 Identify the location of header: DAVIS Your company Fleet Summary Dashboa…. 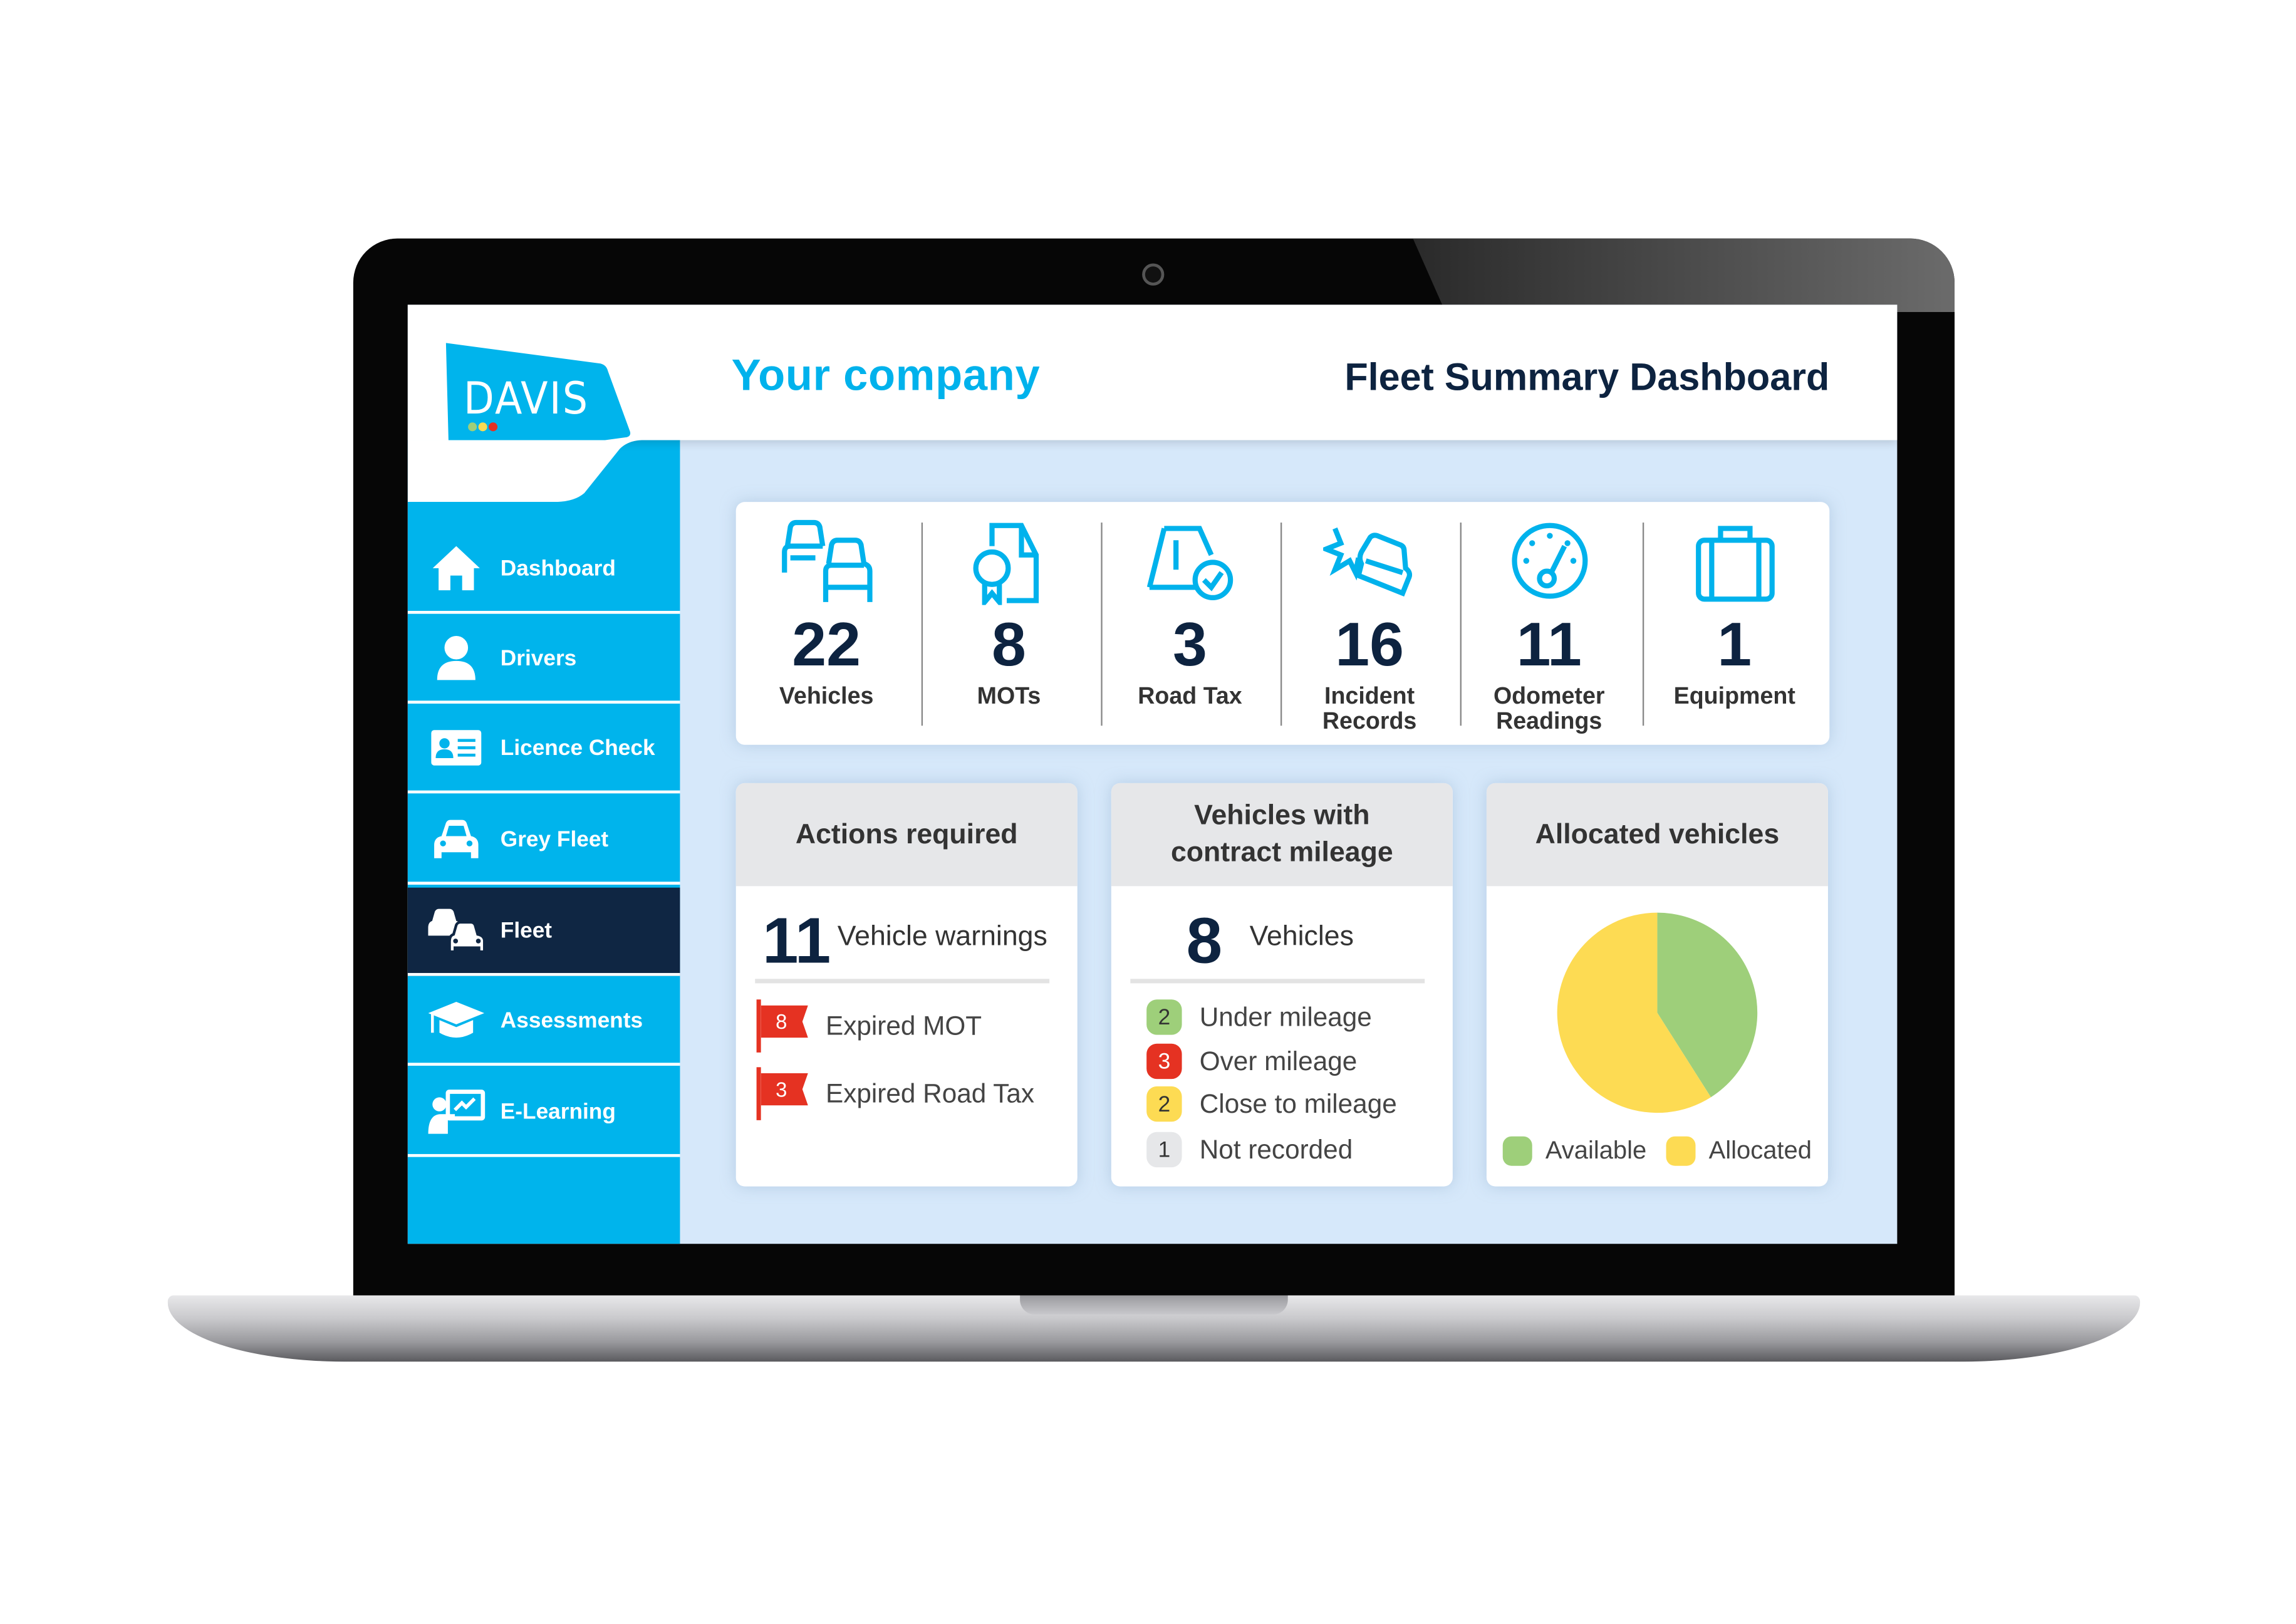
(1152, 382).